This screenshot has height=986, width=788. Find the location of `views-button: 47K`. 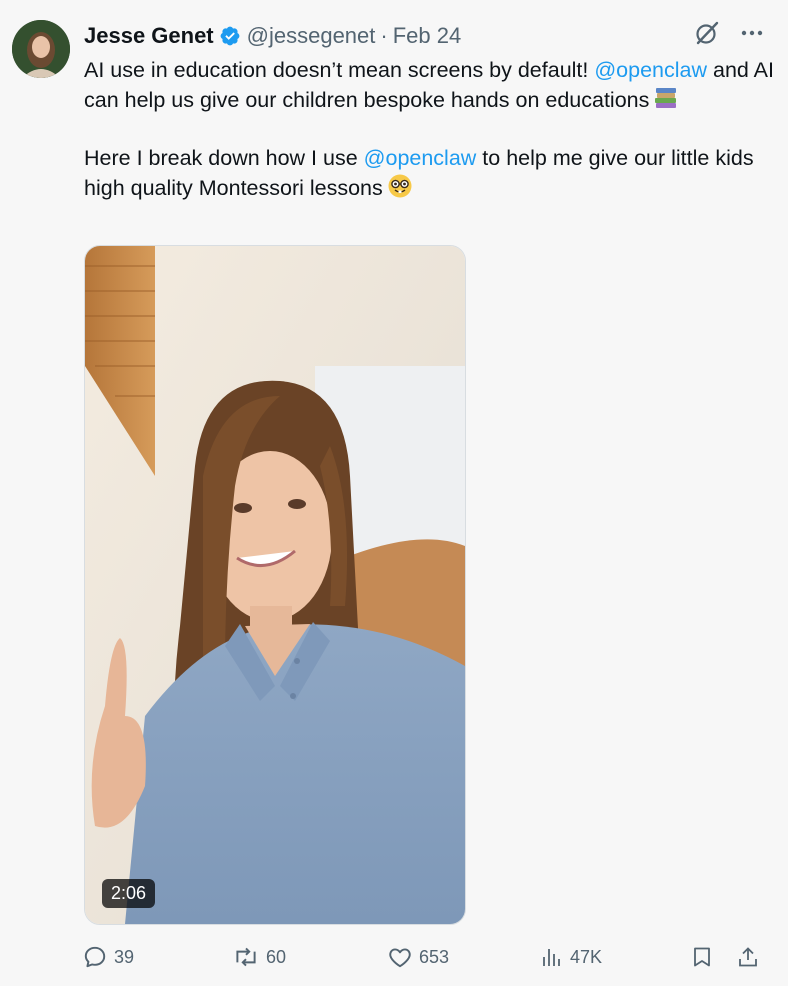

views-button: 47K is located at coordinates (571, 957).